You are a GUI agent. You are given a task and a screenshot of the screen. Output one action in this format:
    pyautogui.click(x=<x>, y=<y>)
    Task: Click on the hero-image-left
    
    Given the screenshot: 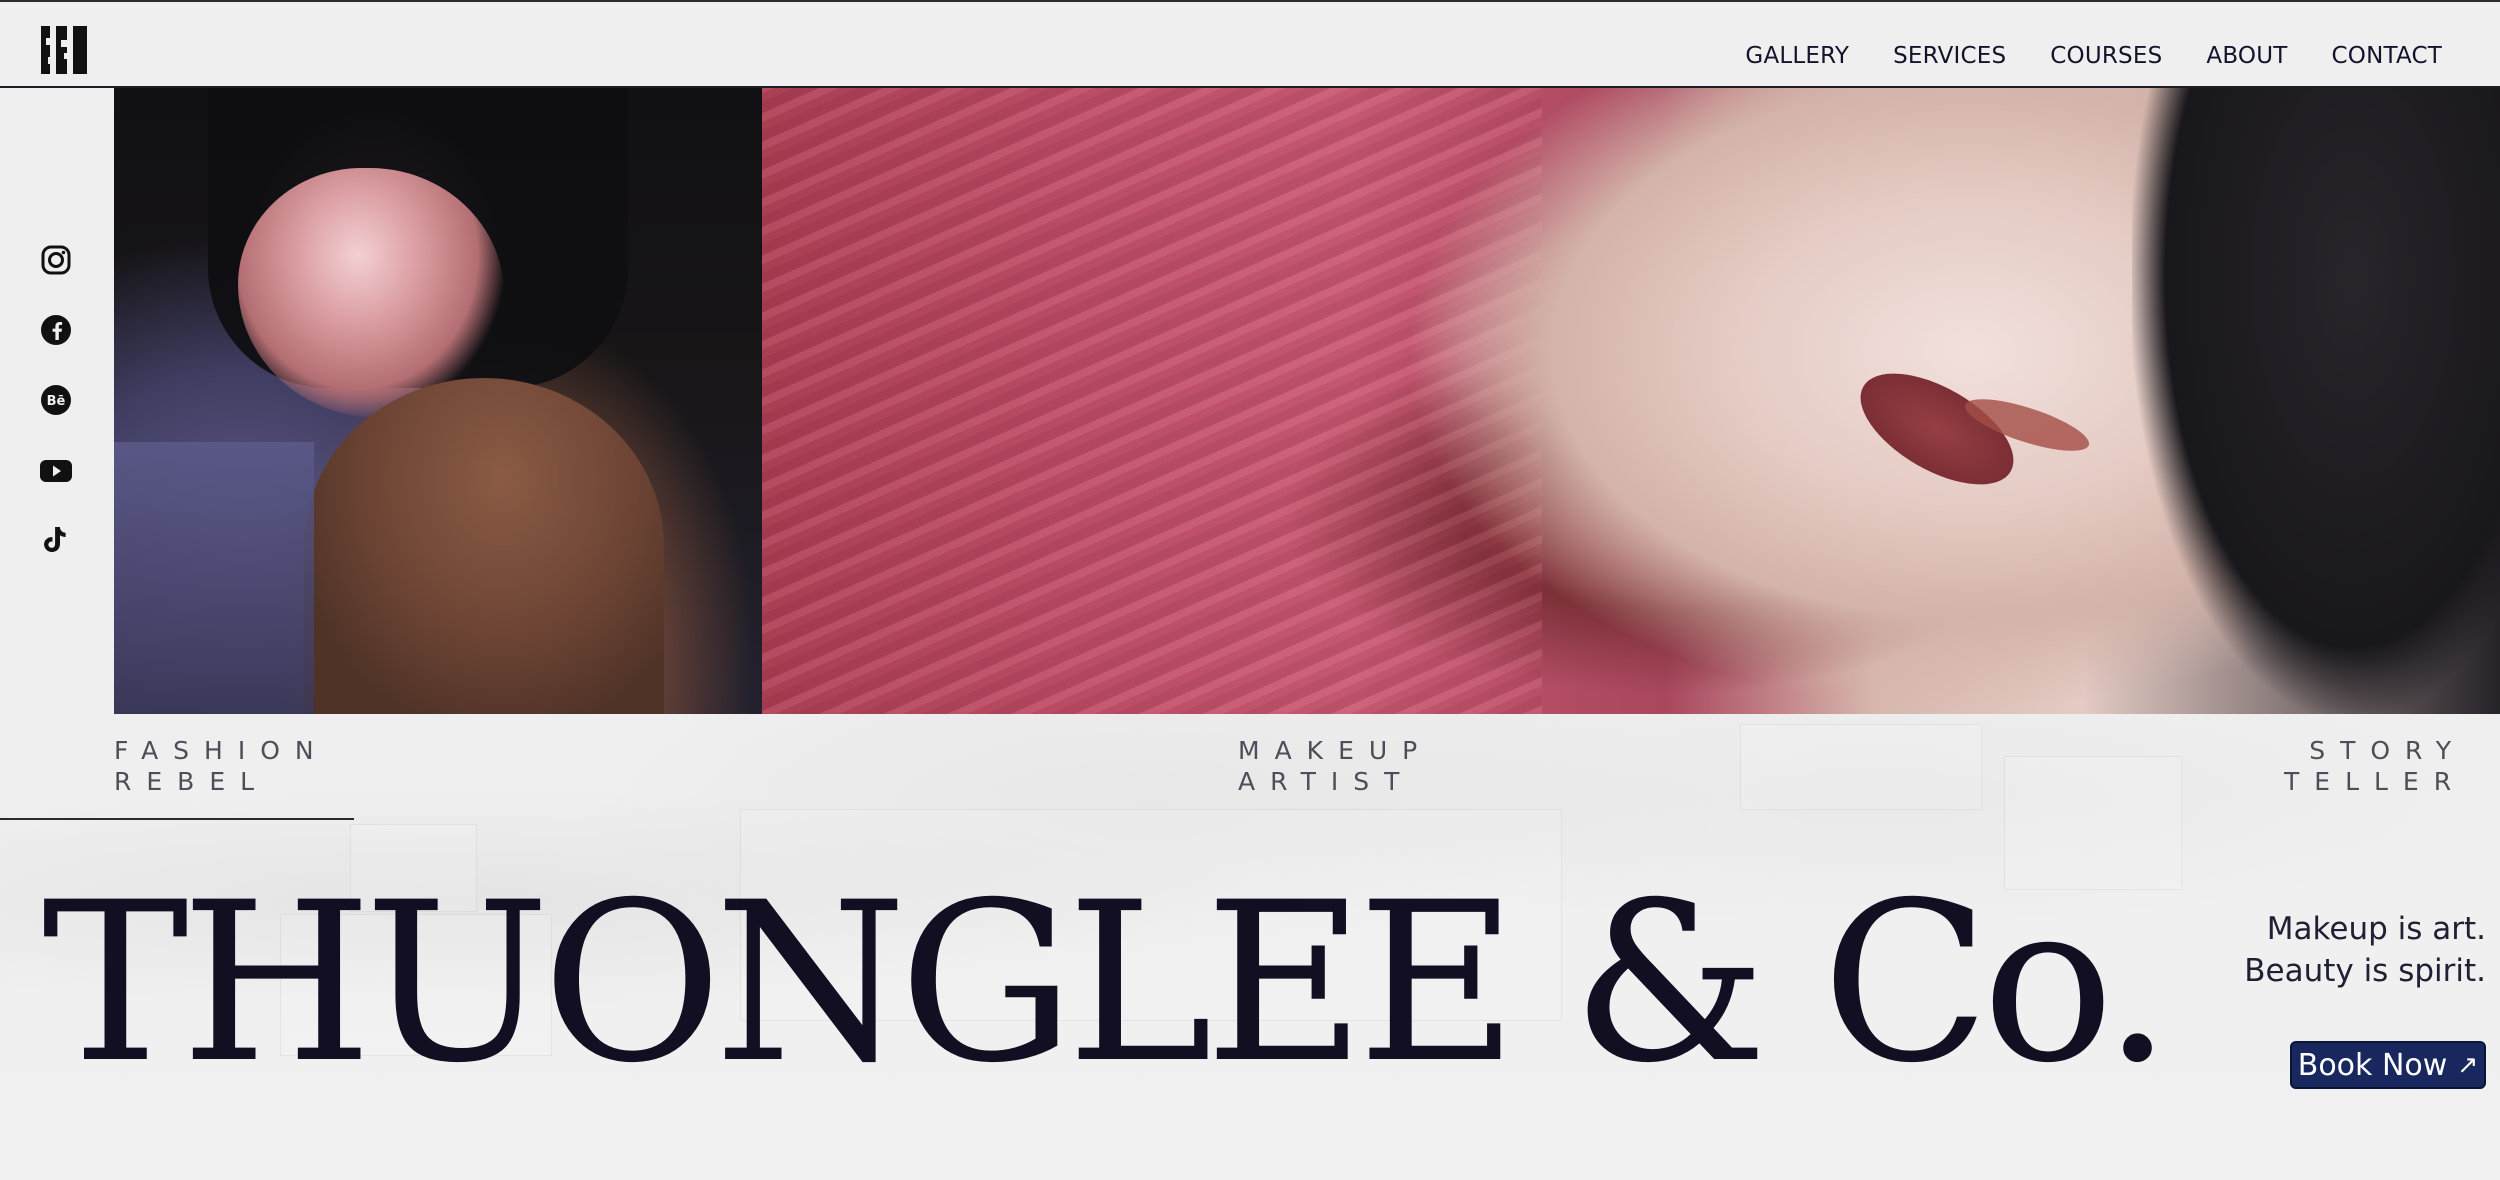 What is the action you would take?
    pyautogui.click(x=438, y=401)
    